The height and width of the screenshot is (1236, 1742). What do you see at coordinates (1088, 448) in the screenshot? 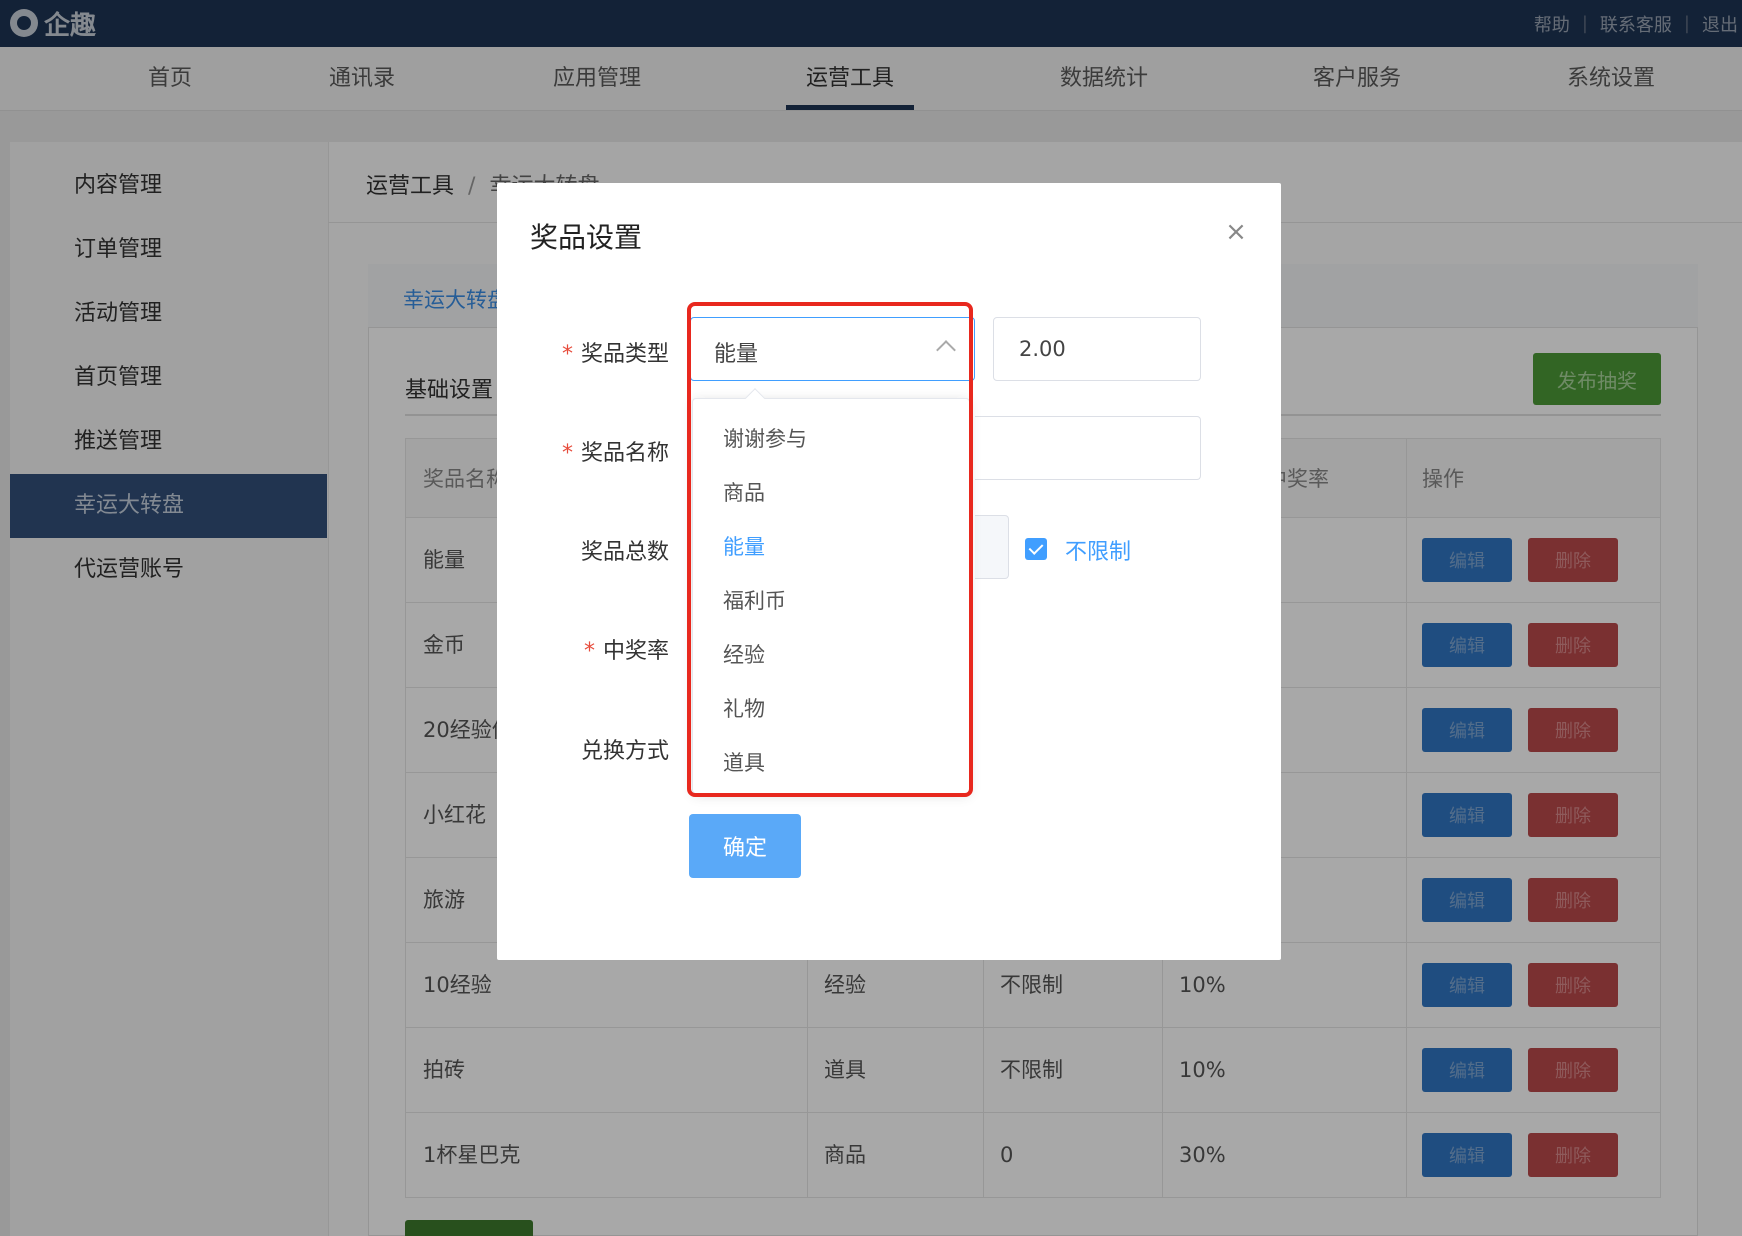
I see `prize-name-input` at bounding box center [1088, 448].